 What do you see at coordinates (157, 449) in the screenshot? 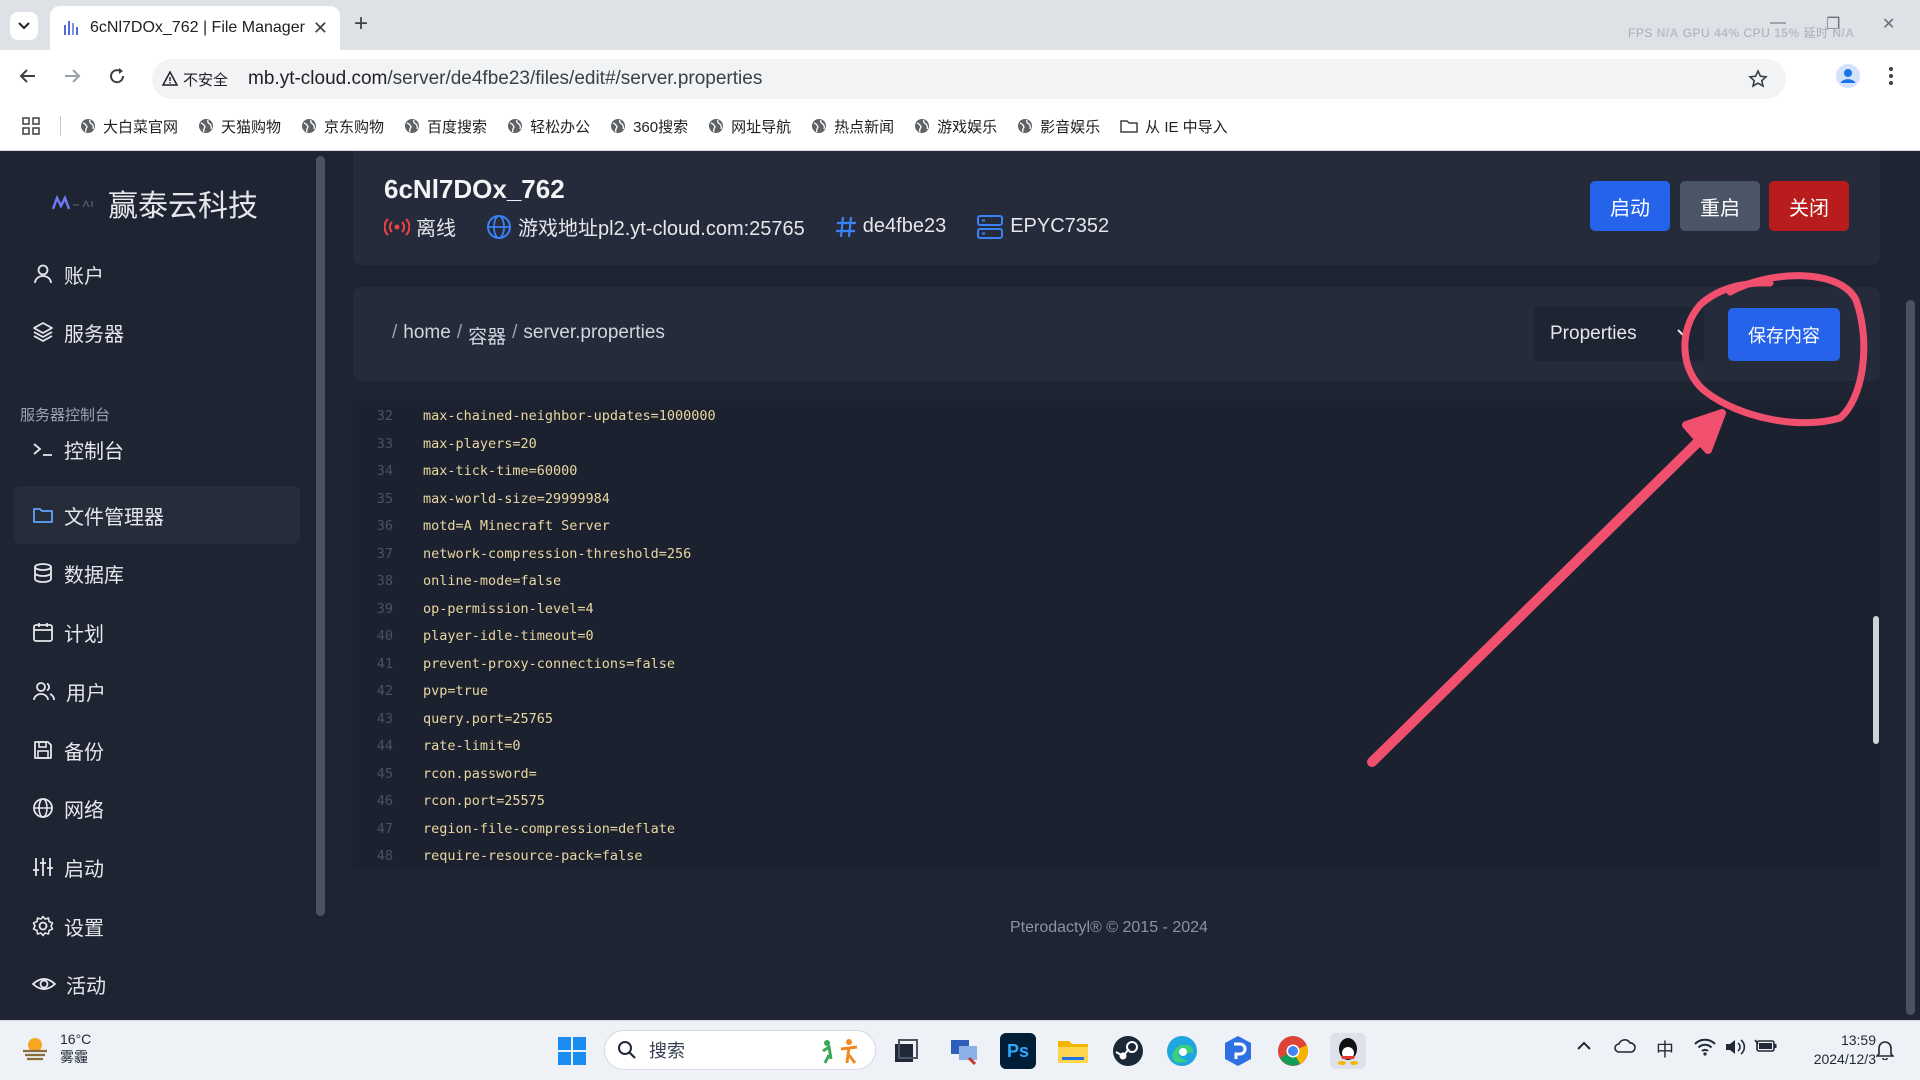
I see `sidebar-item-console: 控制台` at bounding box center [157, 449].